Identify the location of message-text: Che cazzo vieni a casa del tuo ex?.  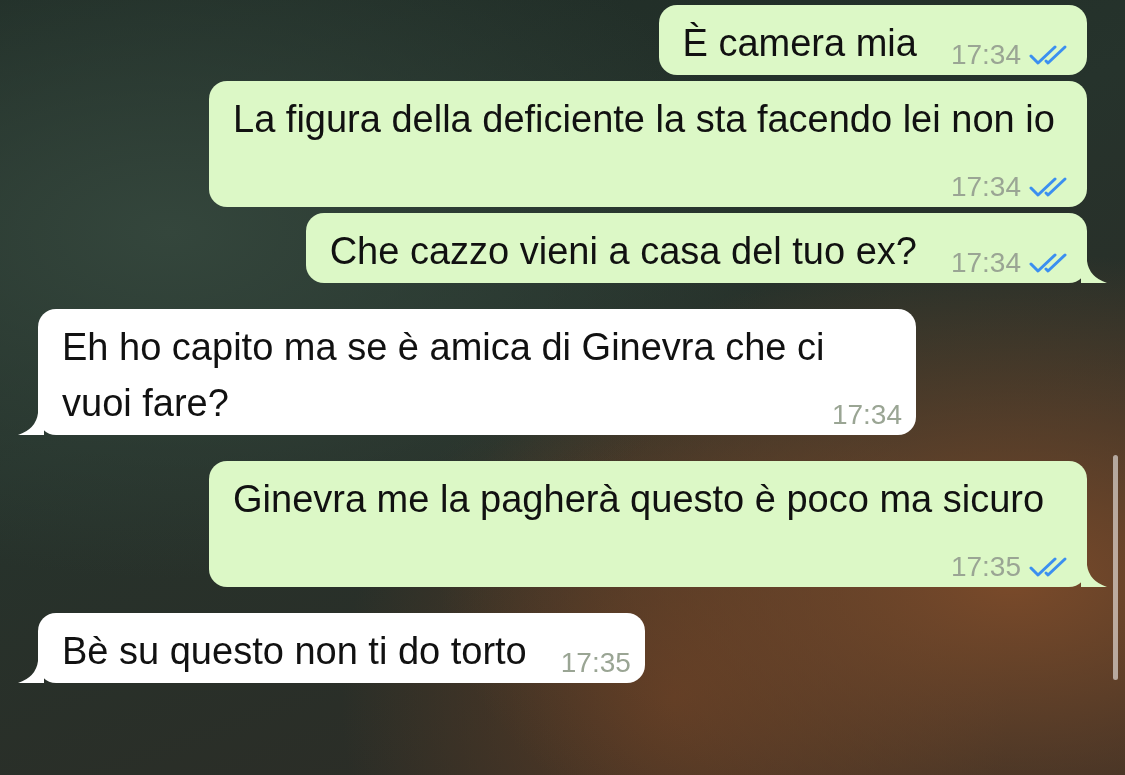
(623, 251).